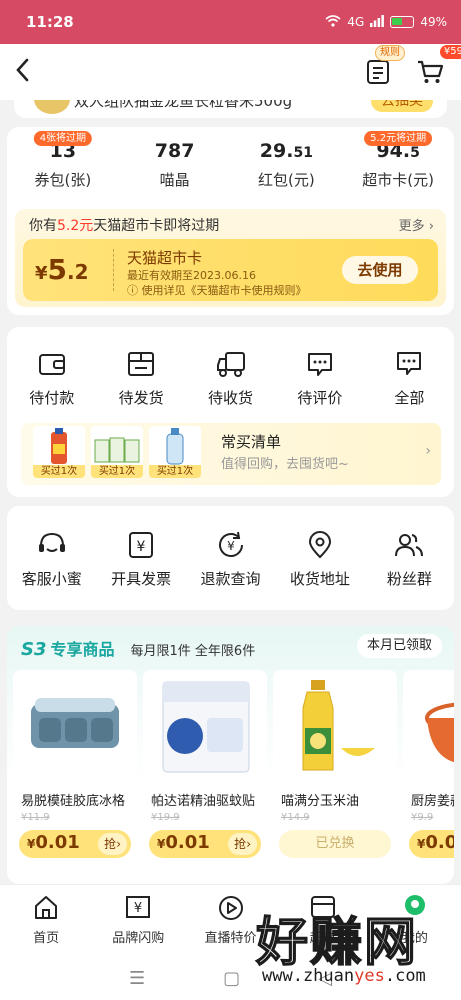  Describe the element at coordinates (51, 381) in the screenshot. I see `order-pending-payment: 待付款` at that location.